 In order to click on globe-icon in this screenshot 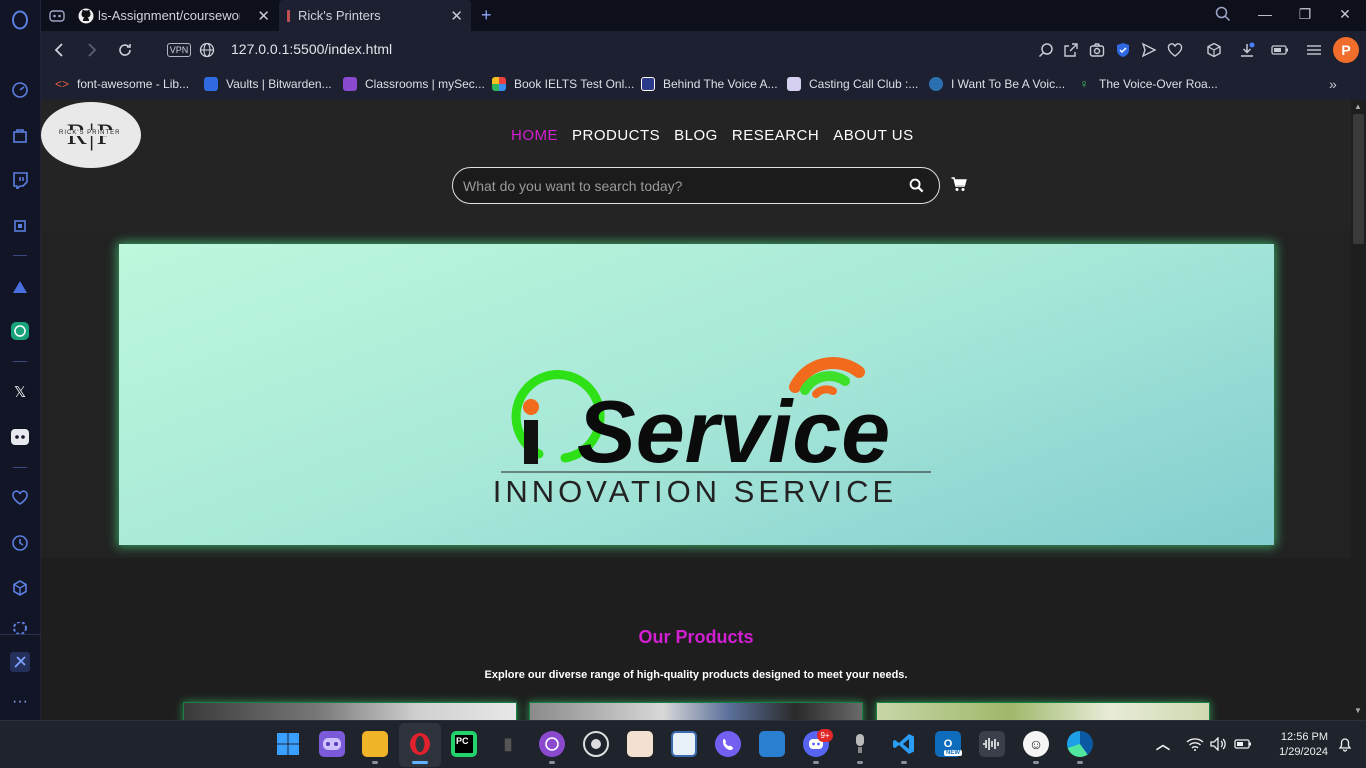, I will do `click(207, 50)`.